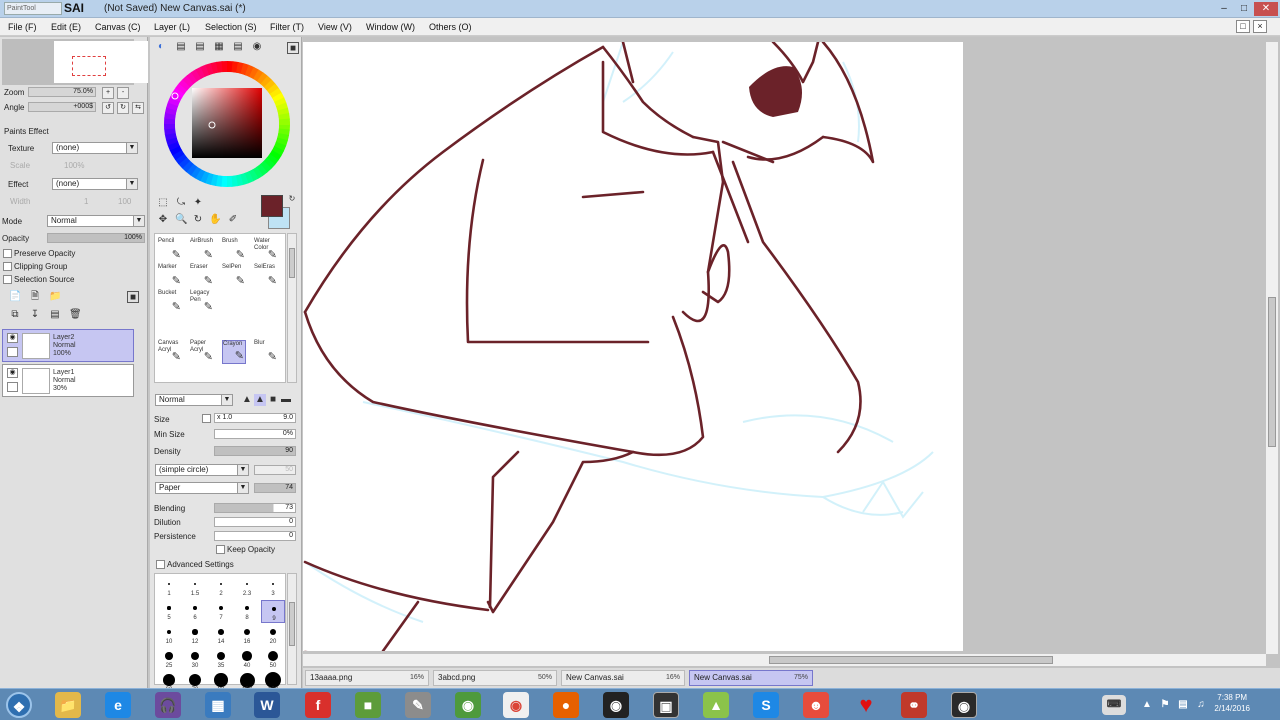  What do you see at coordinates (108, 93) in the screenshot?
I see `zoom-in-icon: +` at bounding box center [108, 93].